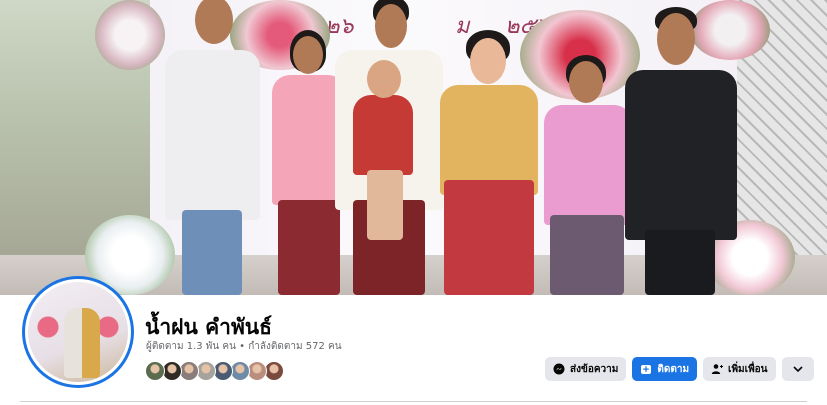 This screenshot has height=405, width=827. I want to click on add-friend-button: เพิ่มเพื่อน, so click(739, 369).